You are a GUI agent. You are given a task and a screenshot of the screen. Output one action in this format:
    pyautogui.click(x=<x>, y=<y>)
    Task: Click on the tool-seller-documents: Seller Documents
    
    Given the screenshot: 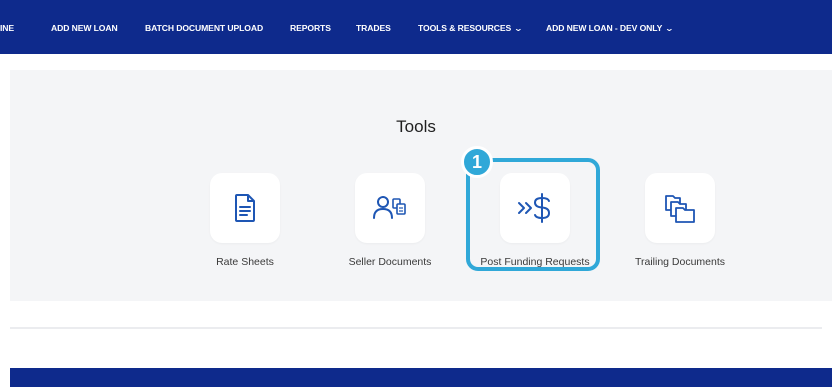 What is the action you would take?
    pyautogui.click(x=390, y=228)
    